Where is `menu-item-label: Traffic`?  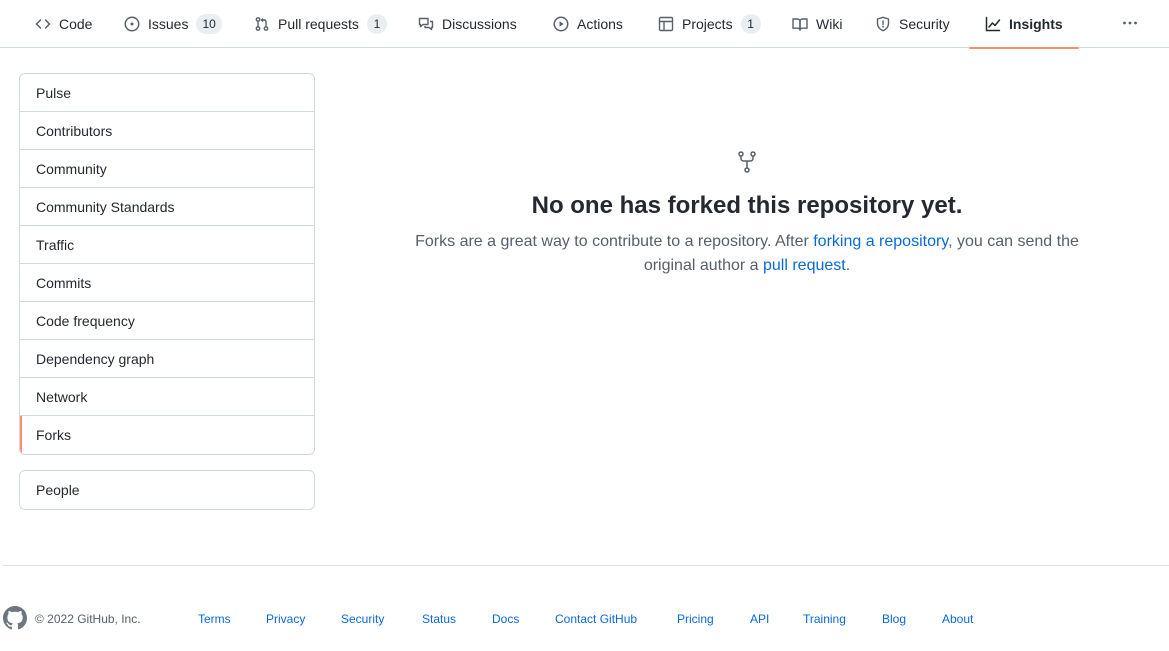 menu-item-label: Traffic is located at coordinates (55, 244).